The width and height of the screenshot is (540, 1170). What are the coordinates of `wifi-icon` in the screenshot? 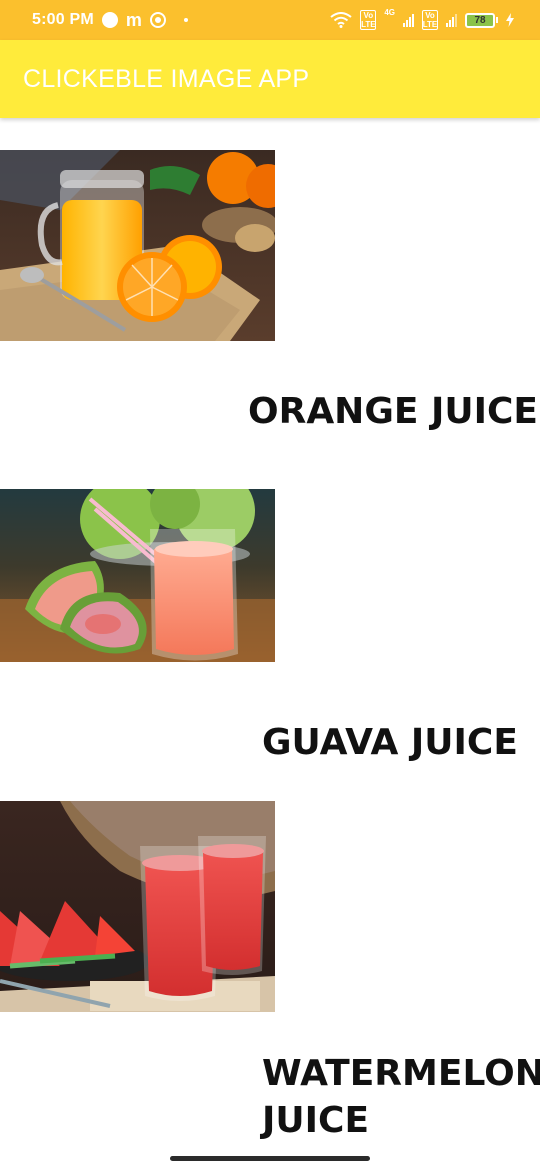 It's located at (341, 20).